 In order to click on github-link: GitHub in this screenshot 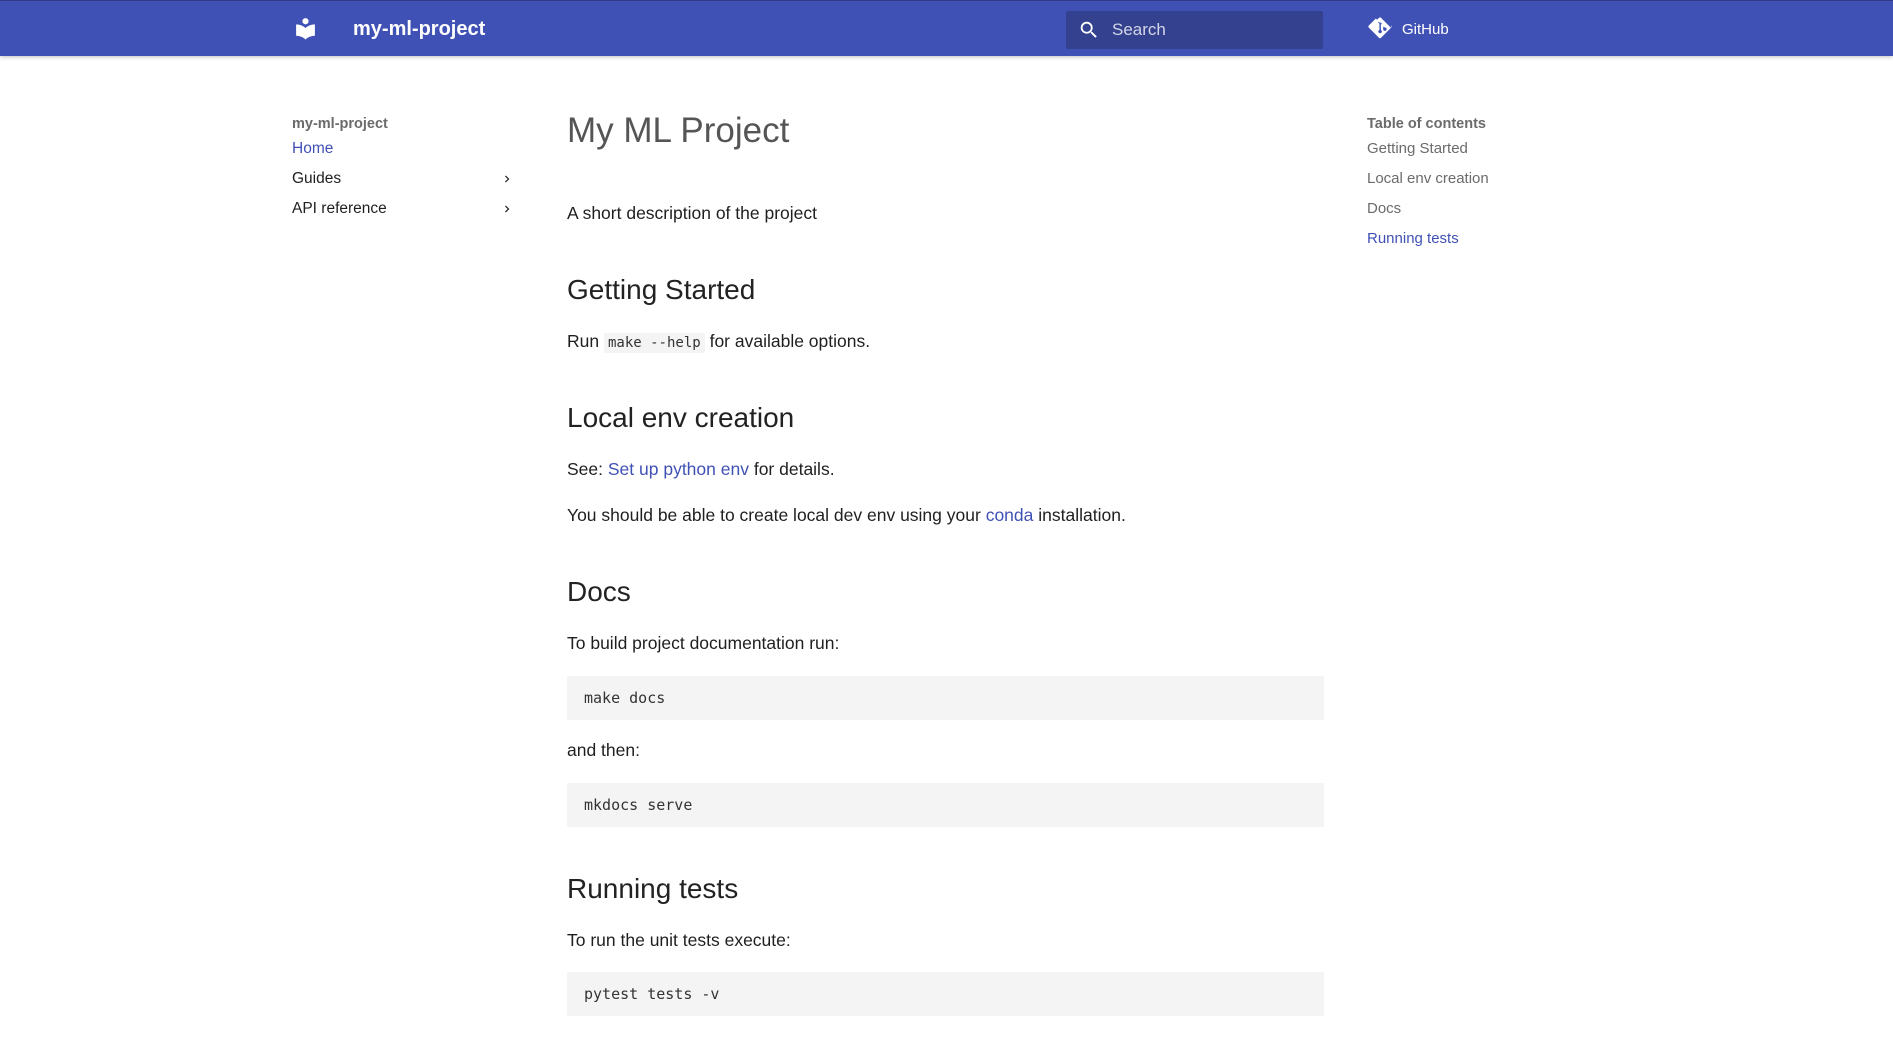, I will do `click(1408, 29)`.